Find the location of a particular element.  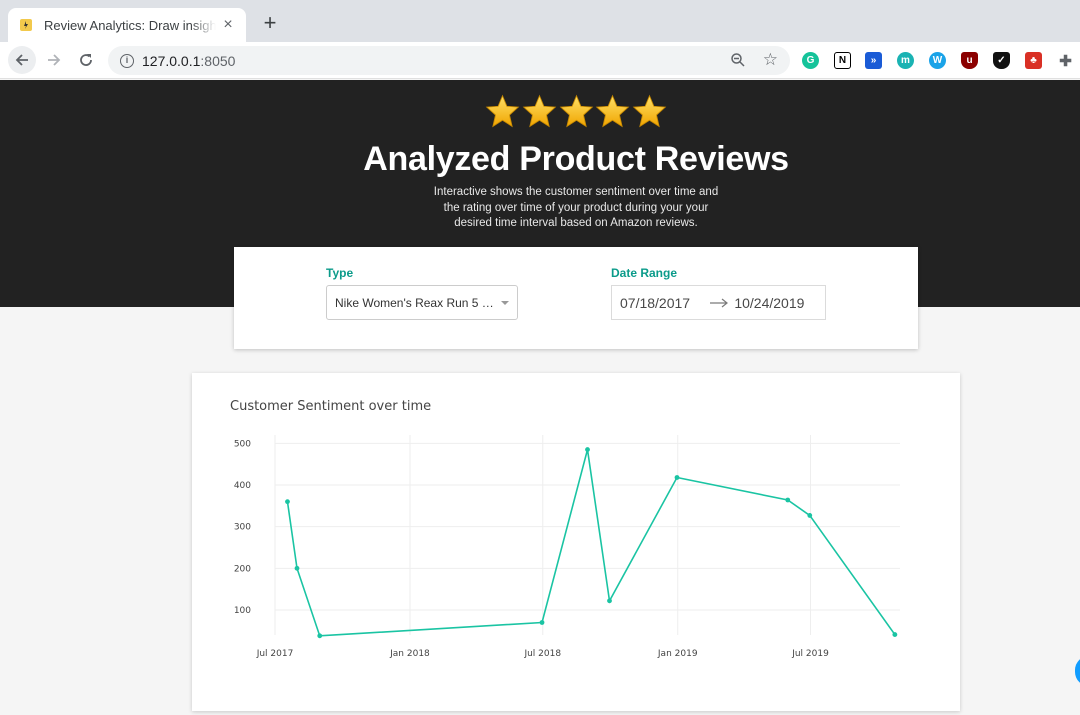

arrow-left-icon is located at coordinates (21, 60).